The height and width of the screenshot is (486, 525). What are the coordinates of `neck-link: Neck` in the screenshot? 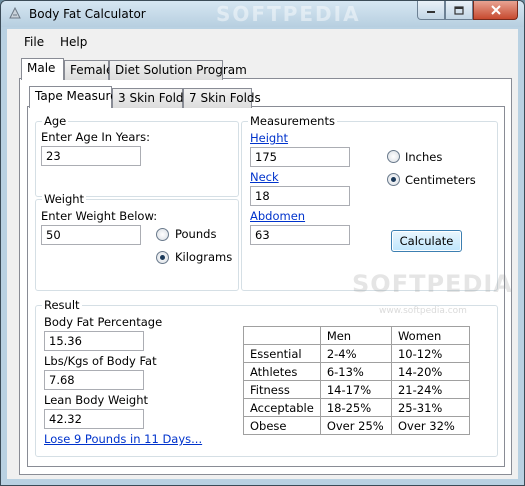 It's located at (264, 177).